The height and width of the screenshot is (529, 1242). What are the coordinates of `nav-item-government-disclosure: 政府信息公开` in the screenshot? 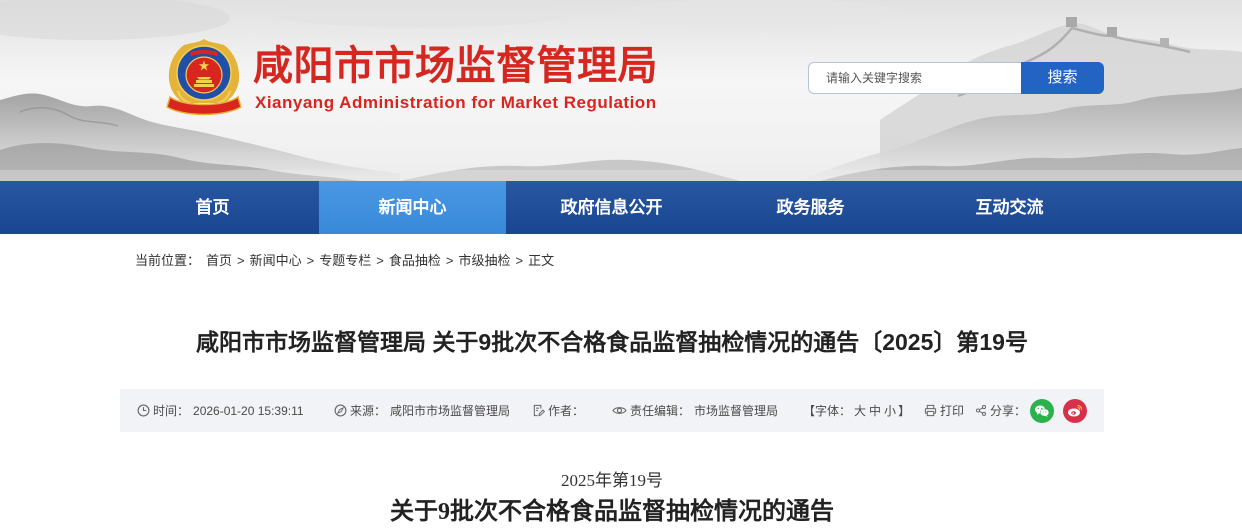 It's located at (611, 207).